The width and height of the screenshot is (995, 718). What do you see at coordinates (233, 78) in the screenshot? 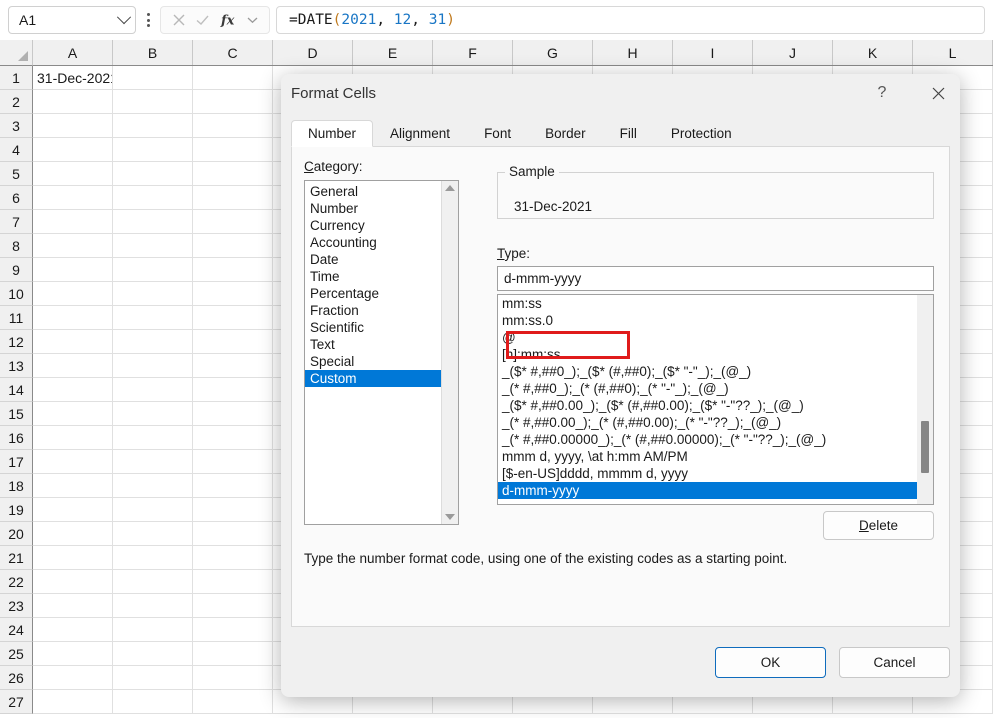
I see `cell-c1` at bounding box center [233, 78].